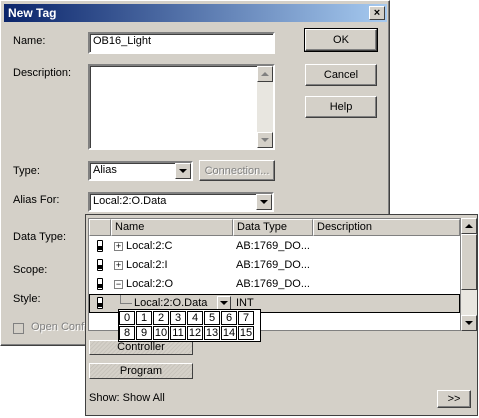 The image size is (479, 418). I want to click on type-select-value: Alias, so click(105, 170).